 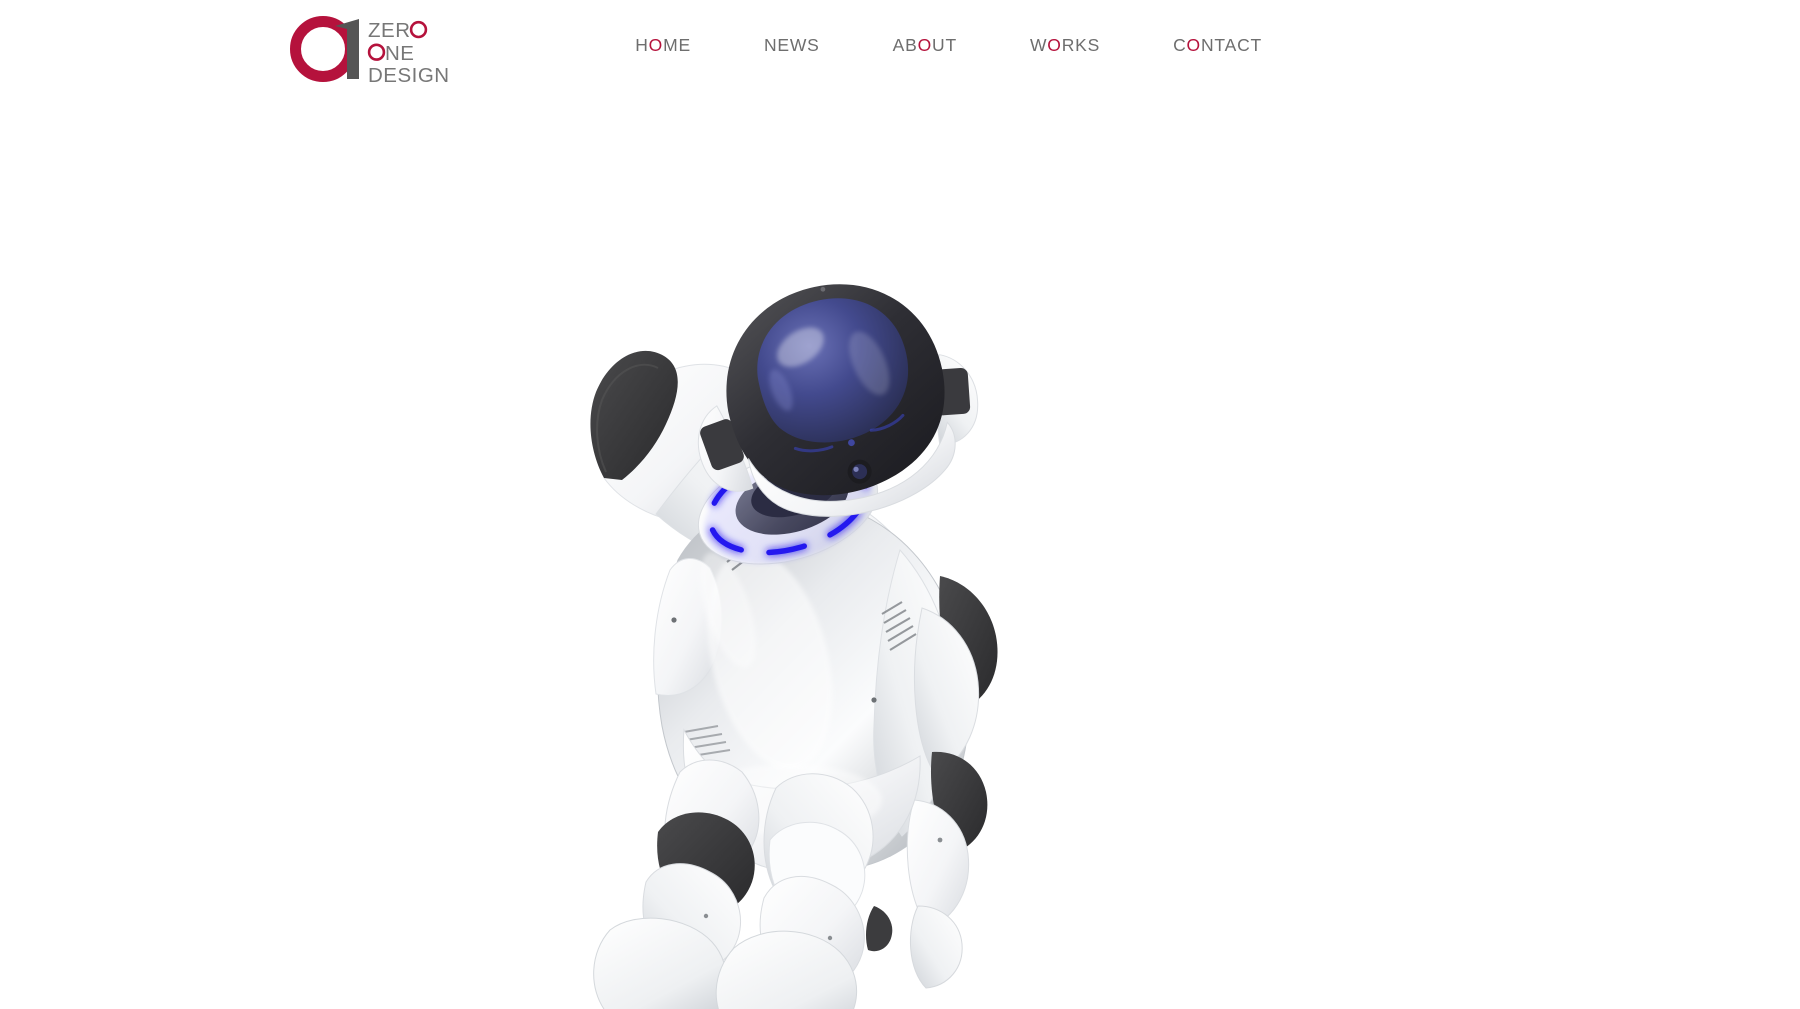 What do you see at coordinates (1193, 45) in the screenshot?
I see `nav-contact-accent-o: O` at bounding box center [1193, 45].